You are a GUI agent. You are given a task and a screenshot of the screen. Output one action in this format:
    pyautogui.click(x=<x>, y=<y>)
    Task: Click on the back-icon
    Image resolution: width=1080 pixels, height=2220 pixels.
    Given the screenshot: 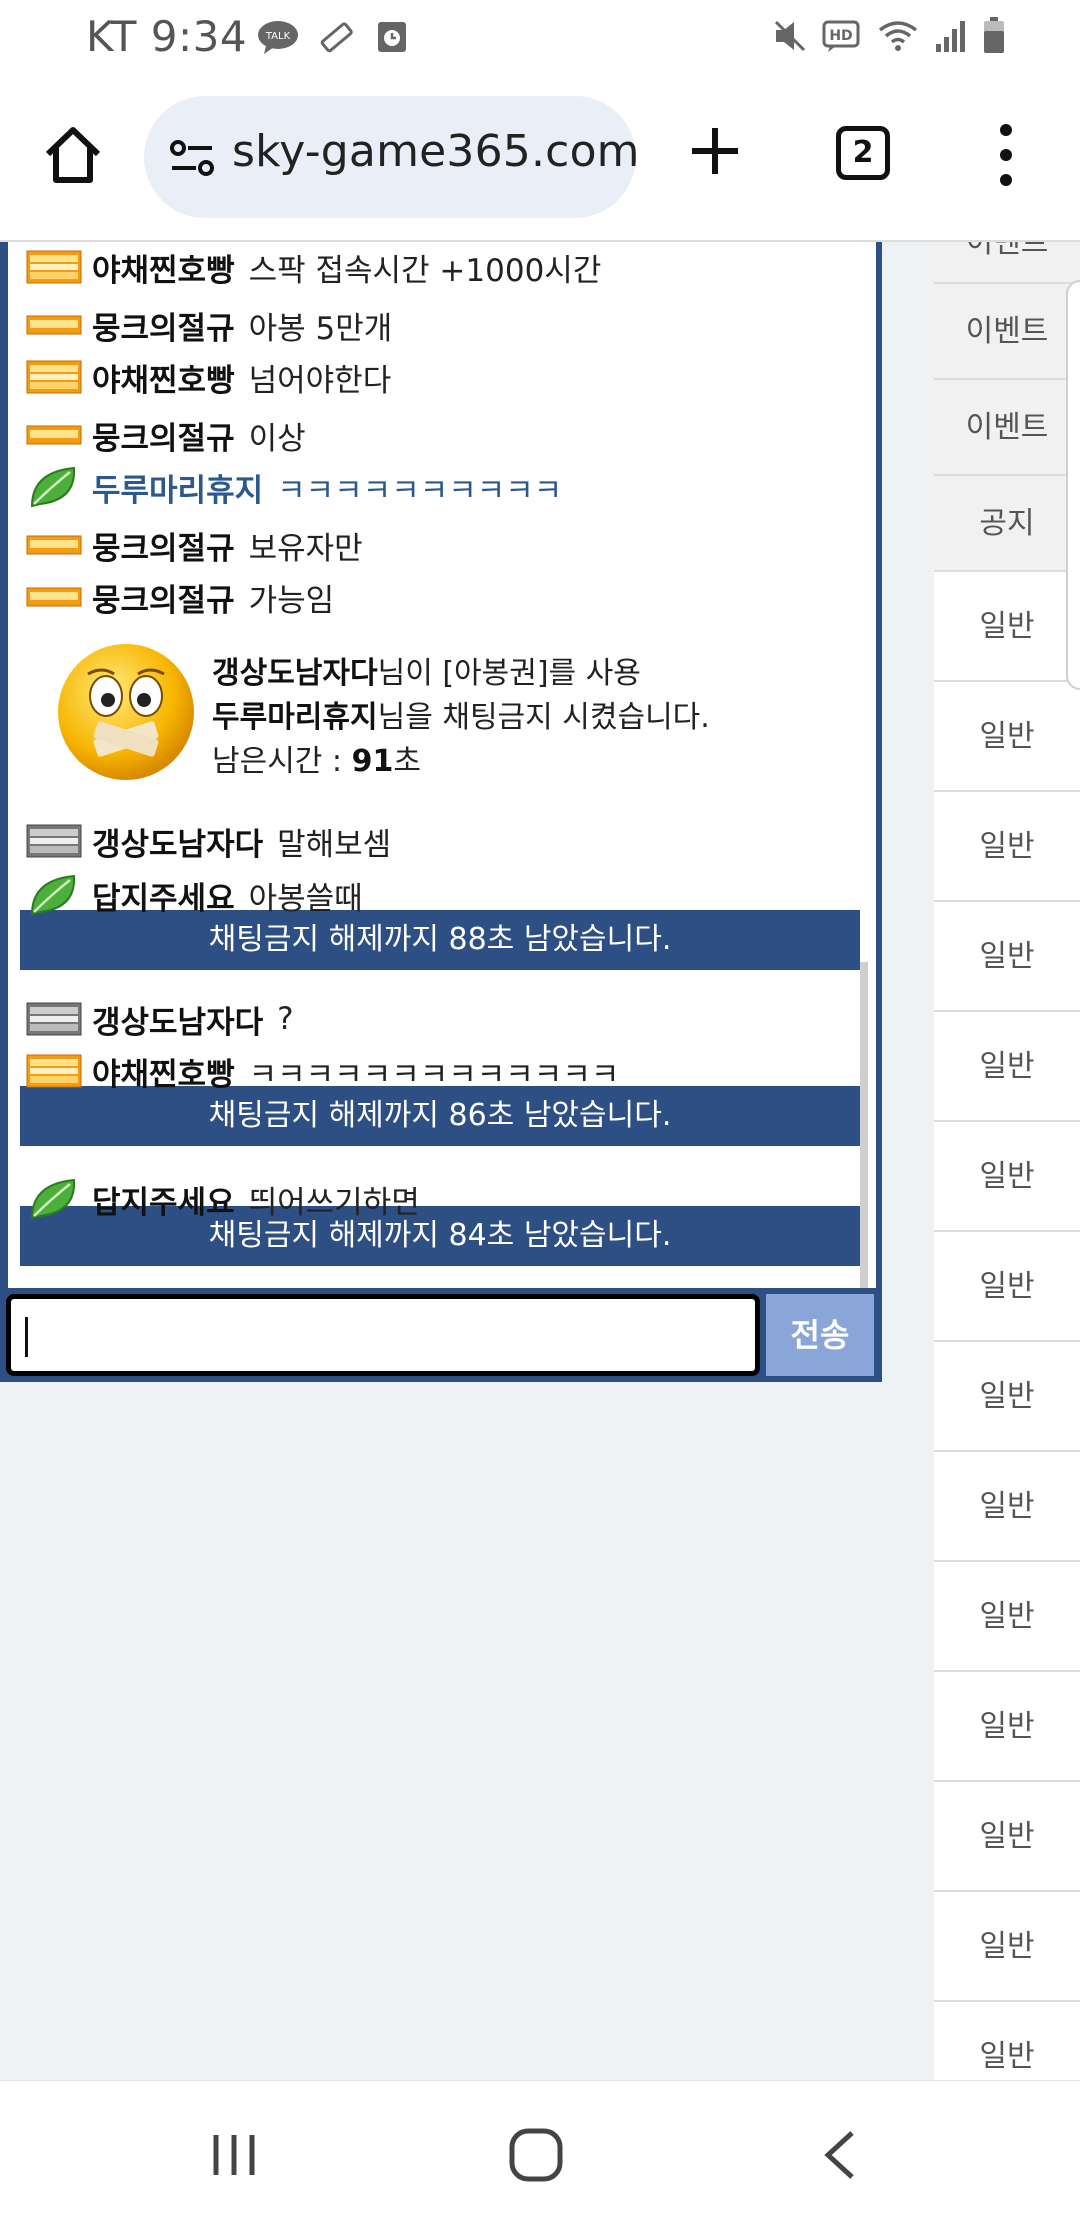 What is the action you would take?
    pyautogui.click(x=842, y=2155)
    